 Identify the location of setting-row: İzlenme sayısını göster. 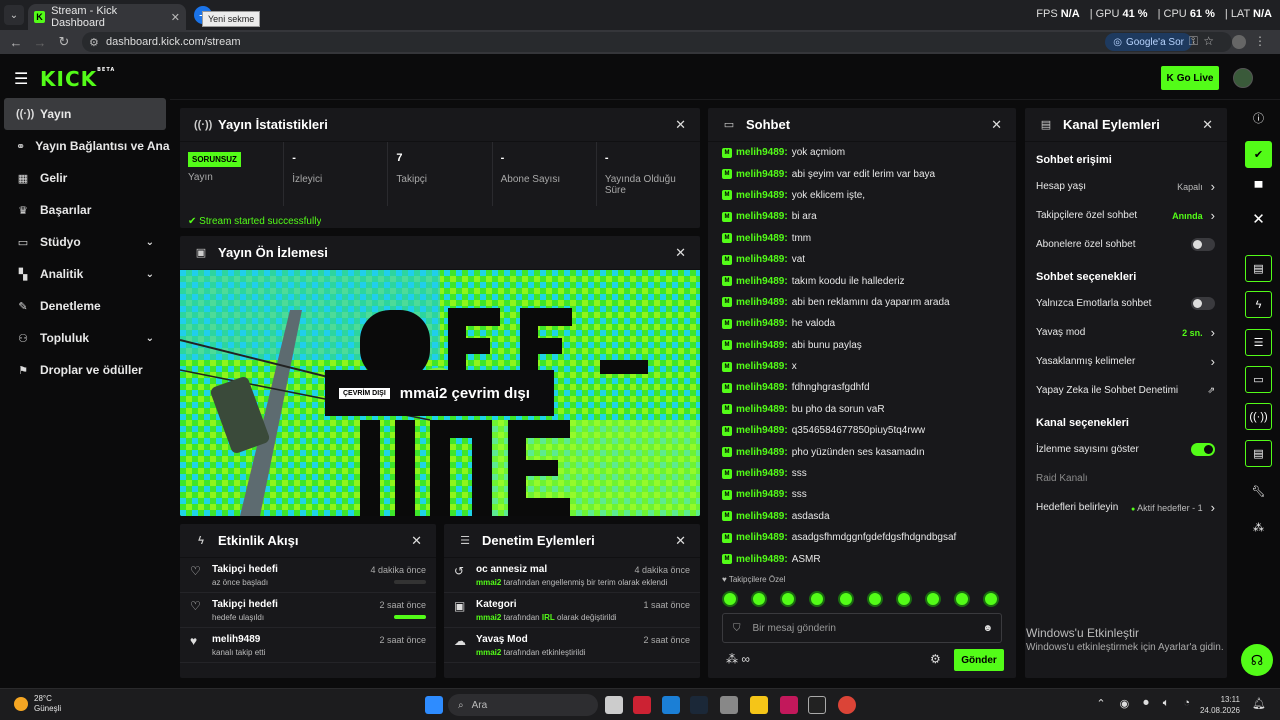
(1126, 449).